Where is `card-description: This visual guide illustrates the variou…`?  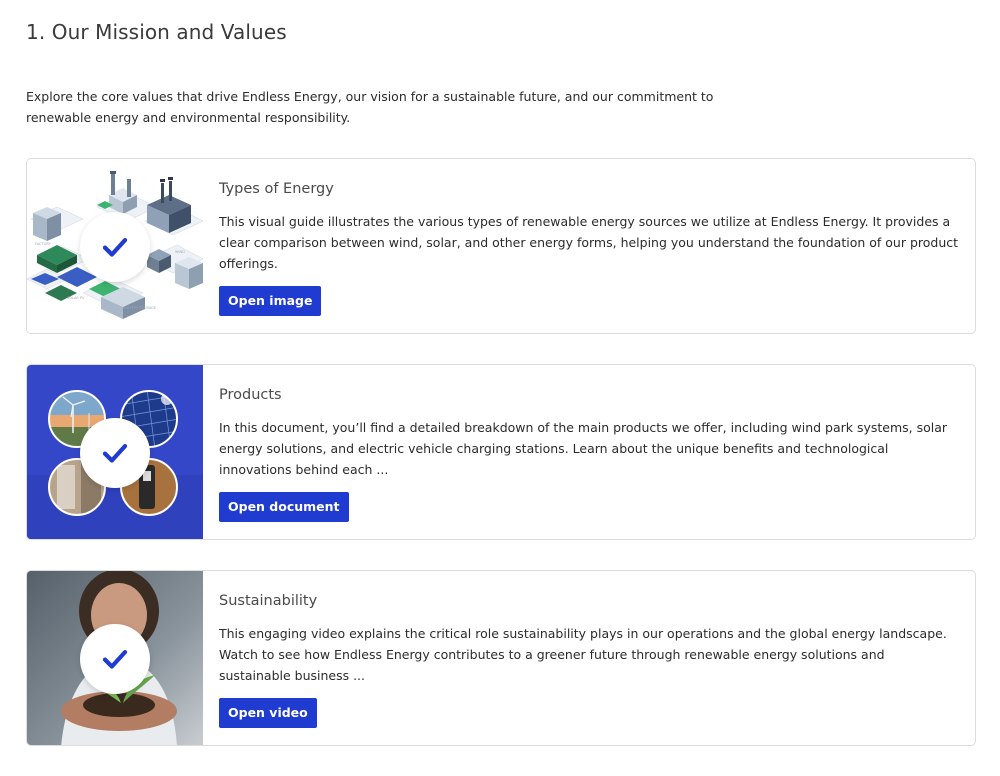
card-description: This visual guide illustrates the variou… is located at coordinates (589, 242).